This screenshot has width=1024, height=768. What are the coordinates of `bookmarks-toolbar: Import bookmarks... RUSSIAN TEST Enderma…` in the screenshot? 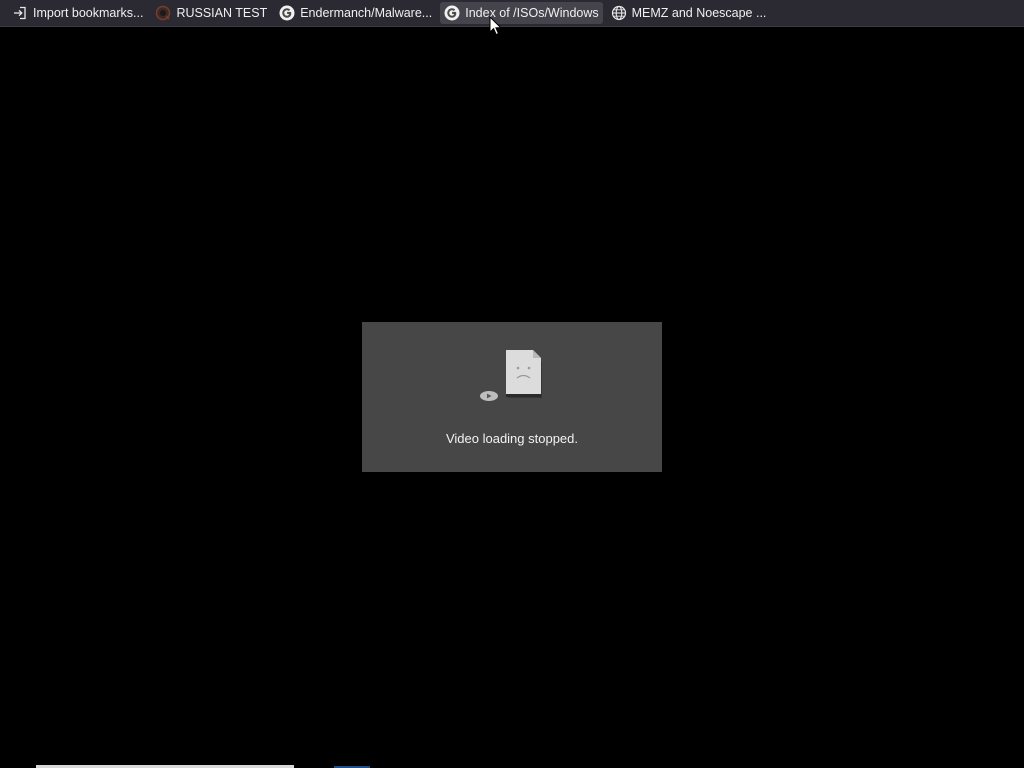 It's located at (512, 13).